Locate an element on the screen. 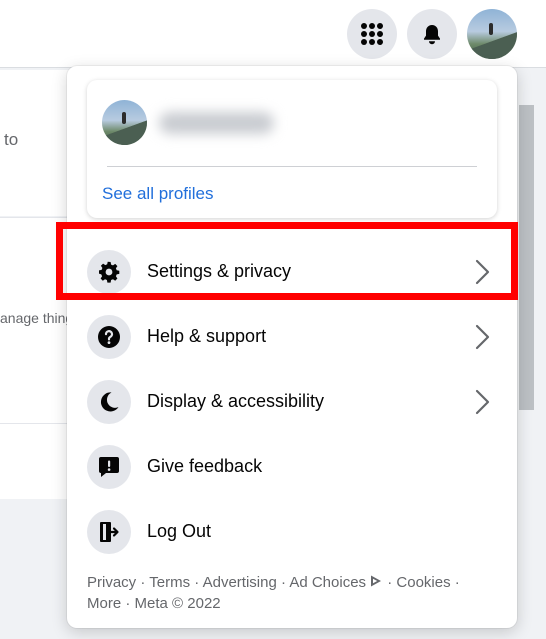 The height and width of the screenshot is (639, 546). logout-icon is located at coordinates (109, 532).